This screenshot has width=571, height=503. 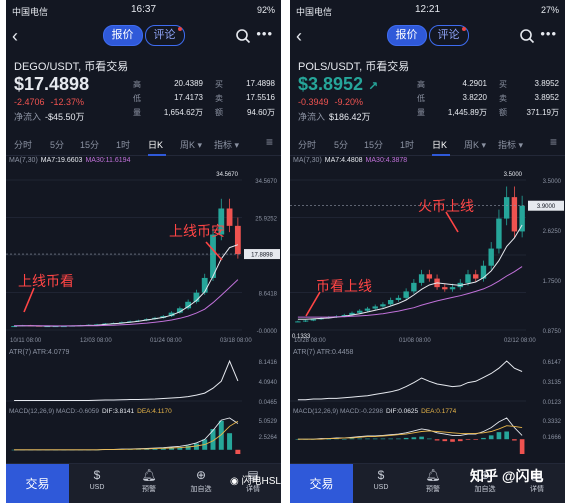 I want to click on status-bar: 中国电信 12:21 27%, so click(x=427, y=11).